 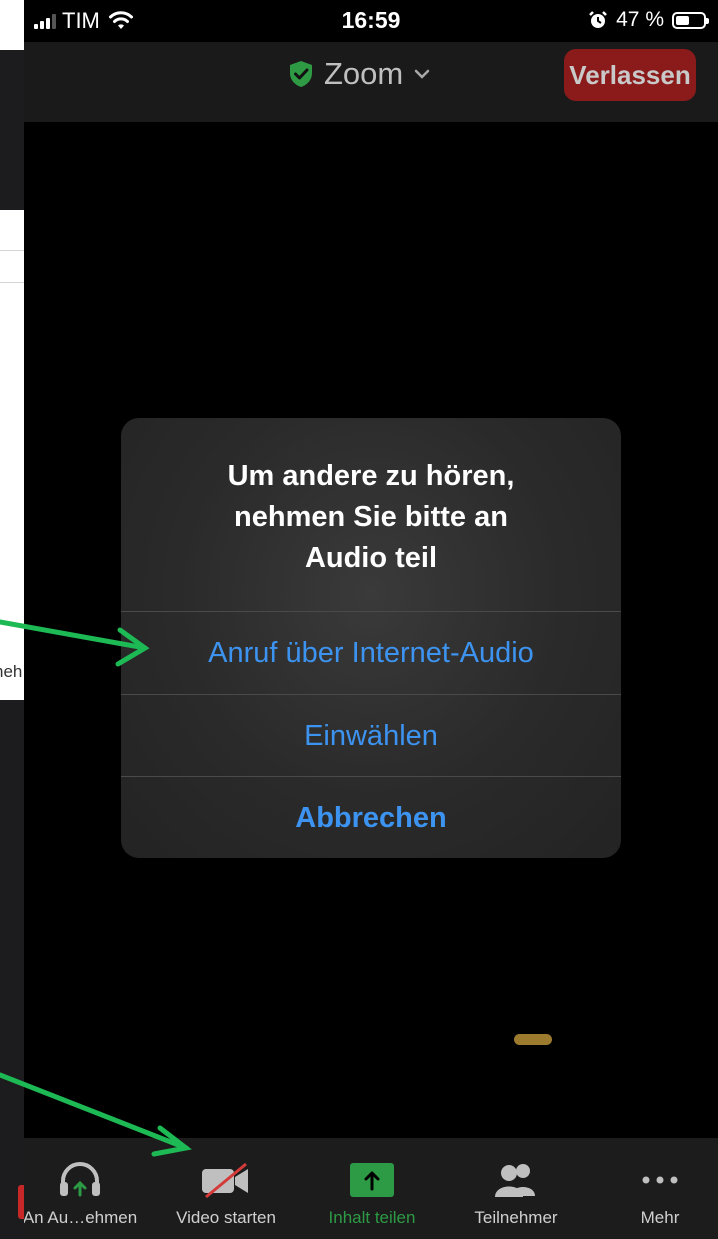 What do you see at coordinates (533, 1039) in the screenshot?
I see `video-artifact` at bounding box center [533, 1039].